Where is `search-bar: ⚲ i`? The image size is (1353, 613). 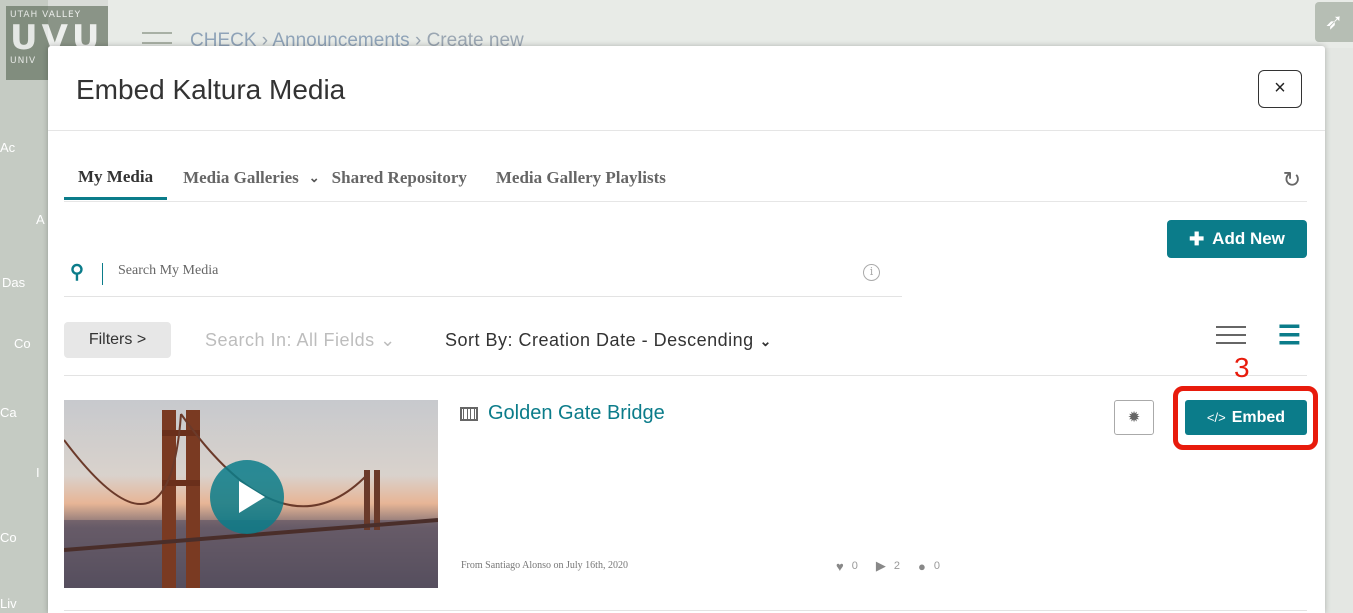 search-bar: ⚲ i is located at coordinates (483, 275).